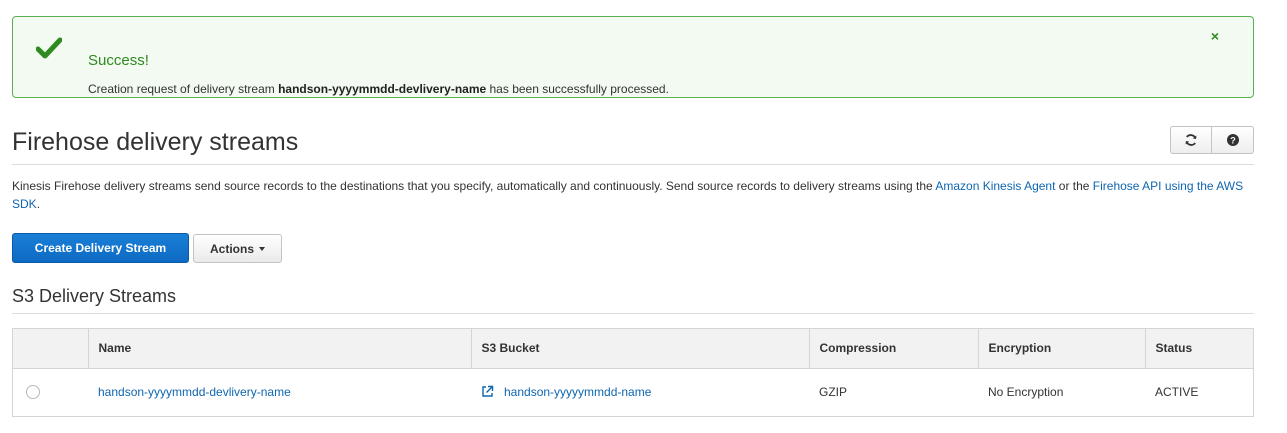 The height and width of the screenshot is (433, 1287). What do you see at coordinates (893, 349) in the screenshot?
I see `column-header-compression: Compression` at bounding box center [893, 349].